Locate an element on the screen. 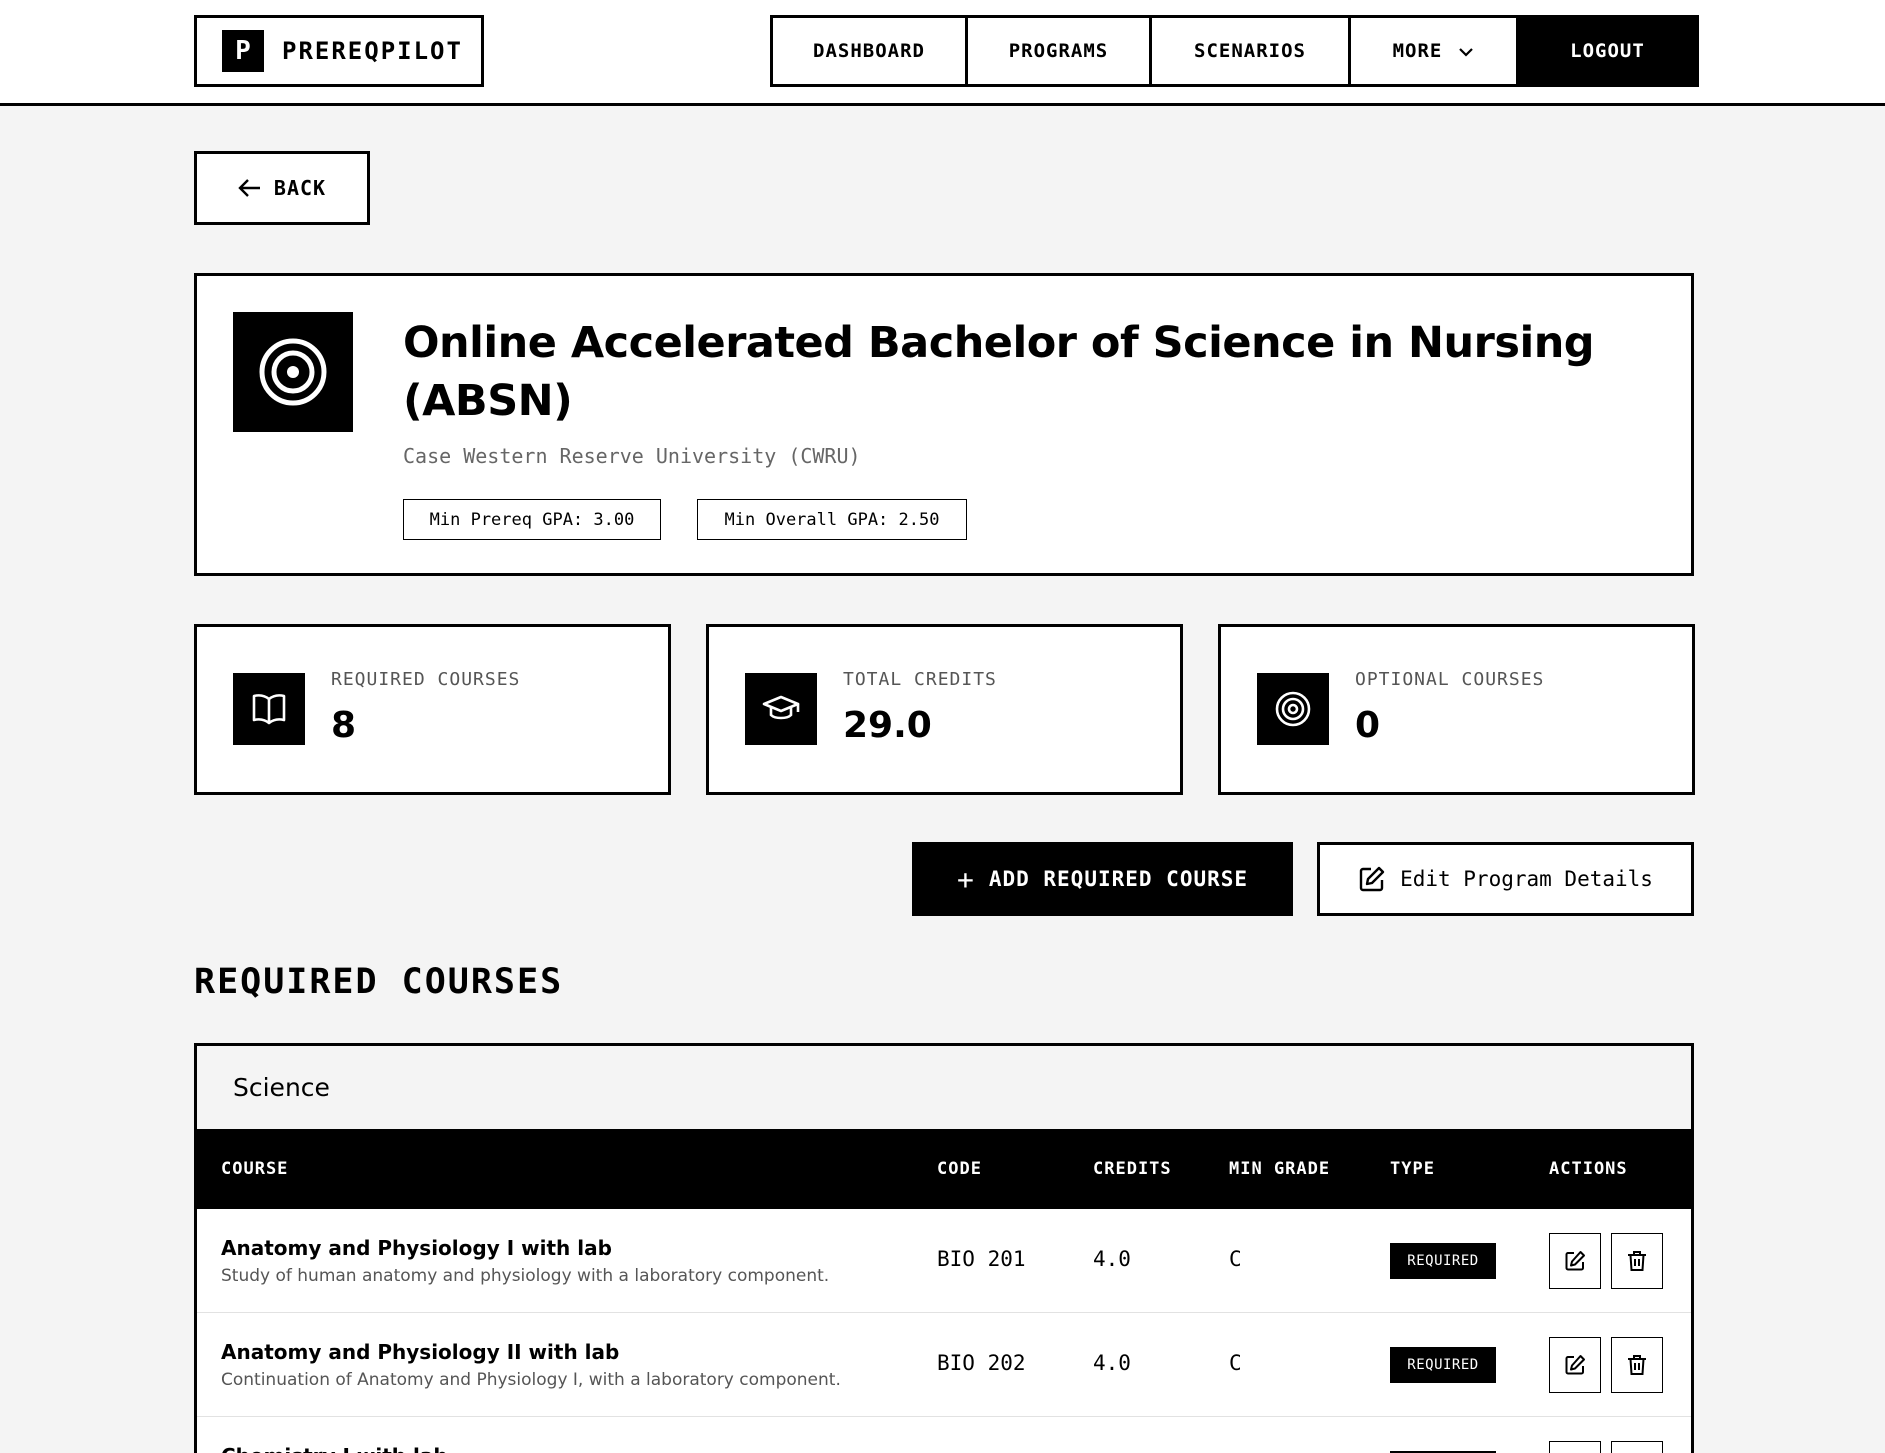 Image resolution: width=1885 pixels, height=1453 pixels. brand-mark-icon: P is located at coordinates (243, 51).